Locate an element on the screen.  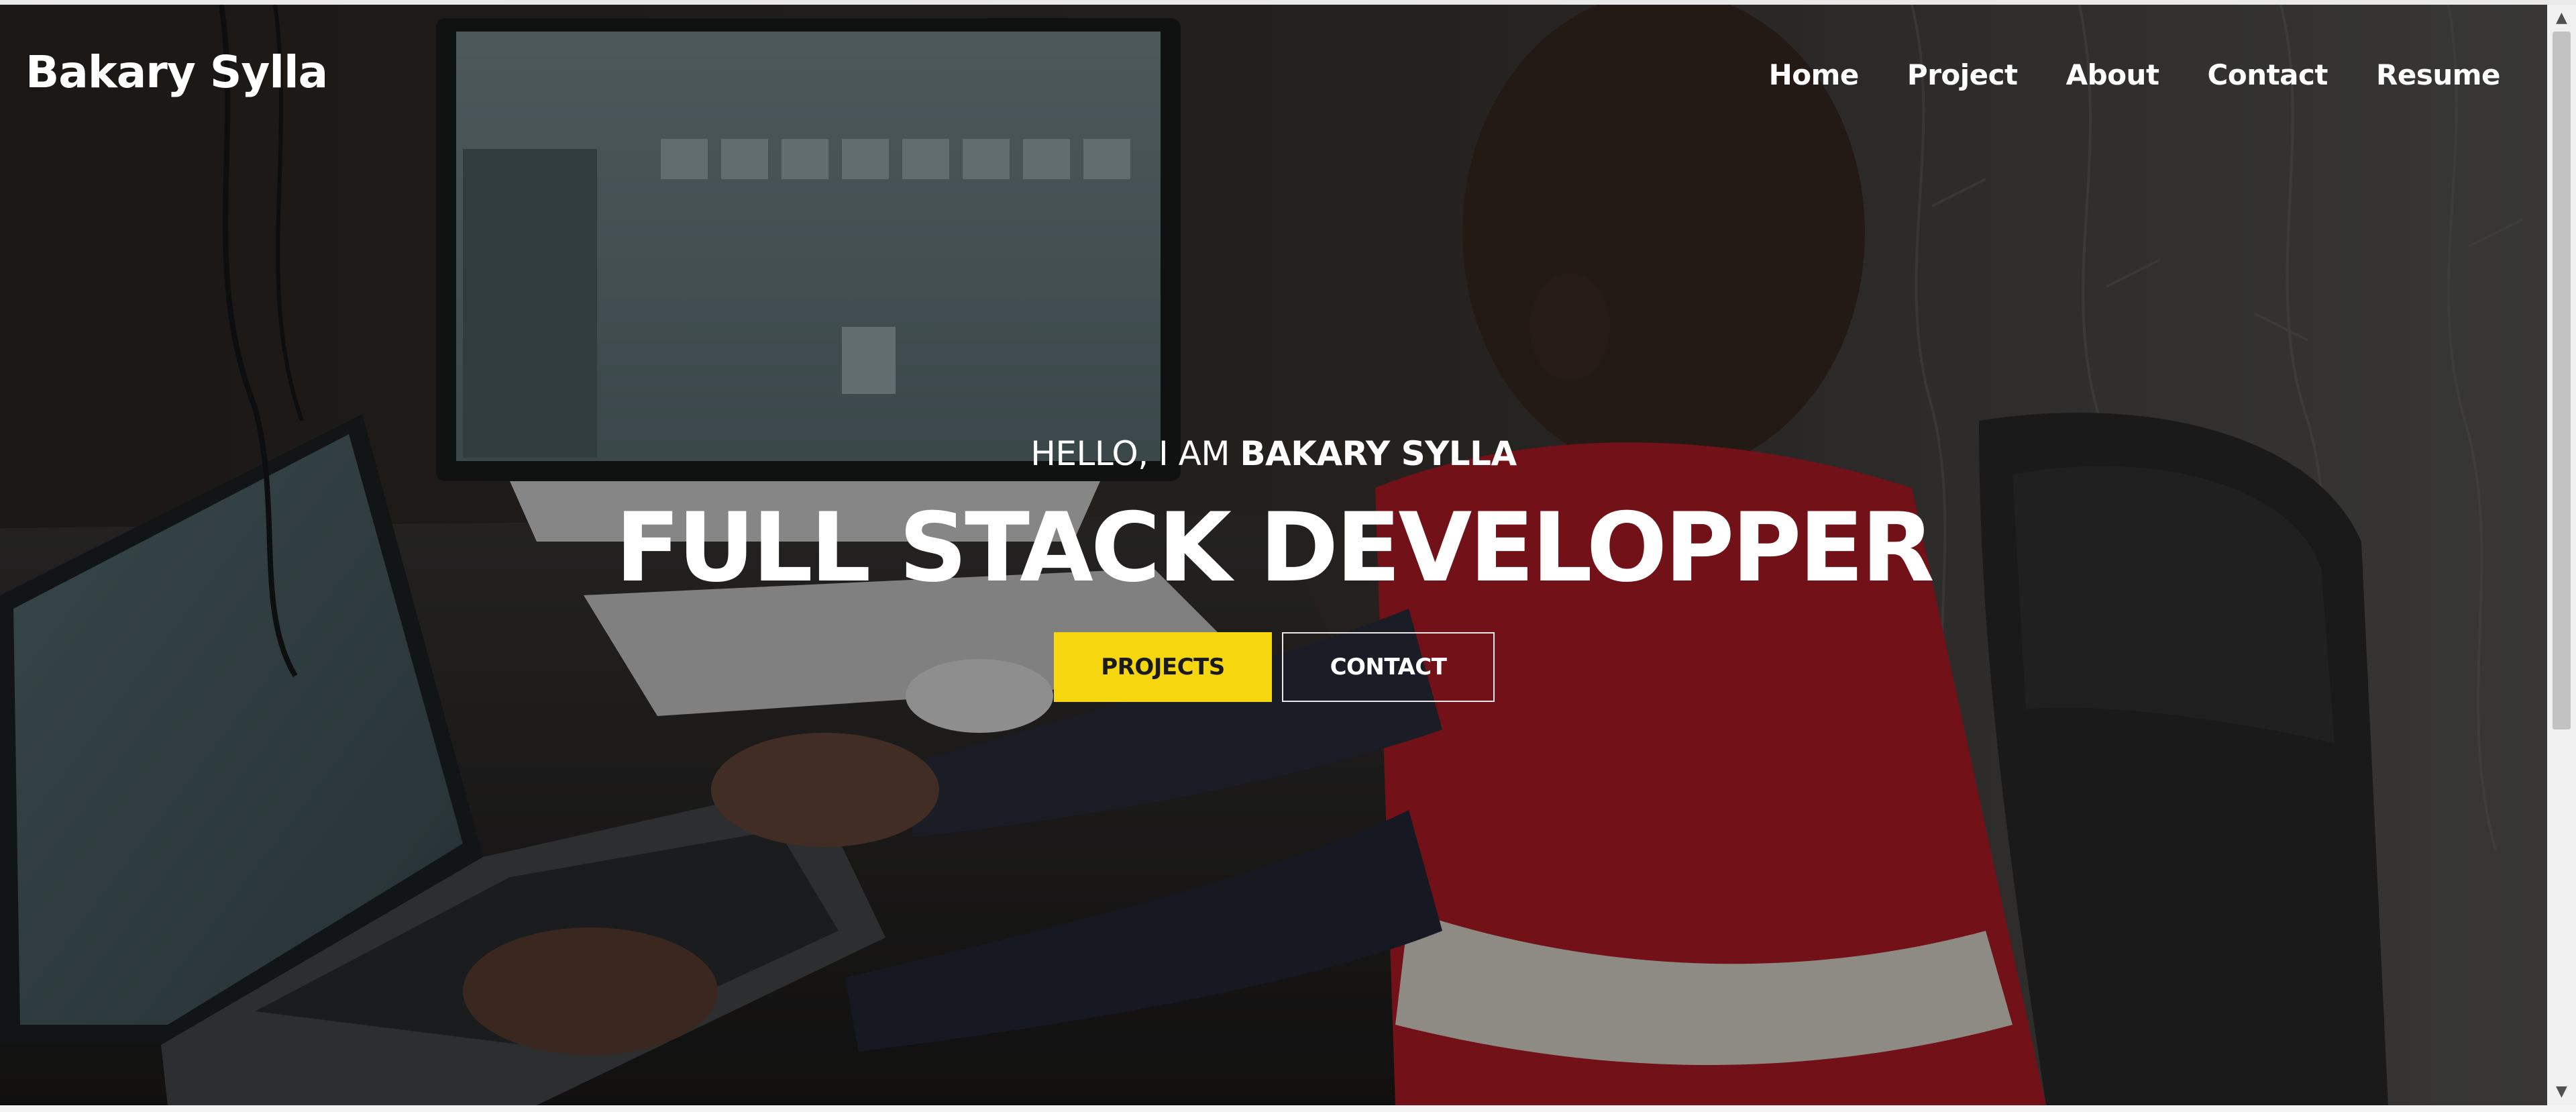
brand-logo: Bakary Sylla is located at coordinates (176, 72).